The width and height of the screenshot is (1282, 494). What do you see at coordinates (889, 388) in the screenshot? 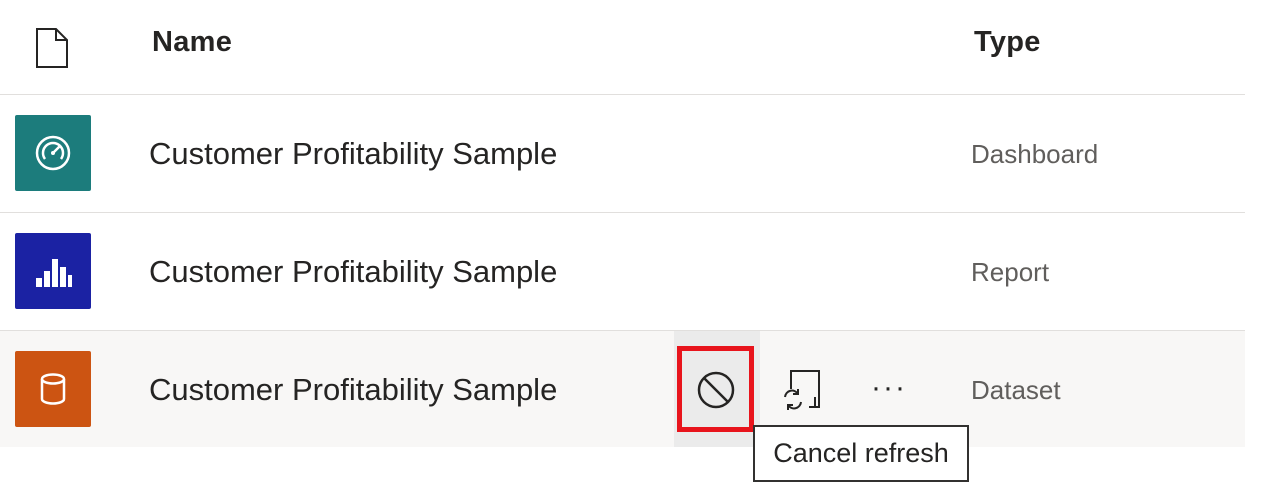
I see `more-options-button: ···` at bounding box center [889, 388].